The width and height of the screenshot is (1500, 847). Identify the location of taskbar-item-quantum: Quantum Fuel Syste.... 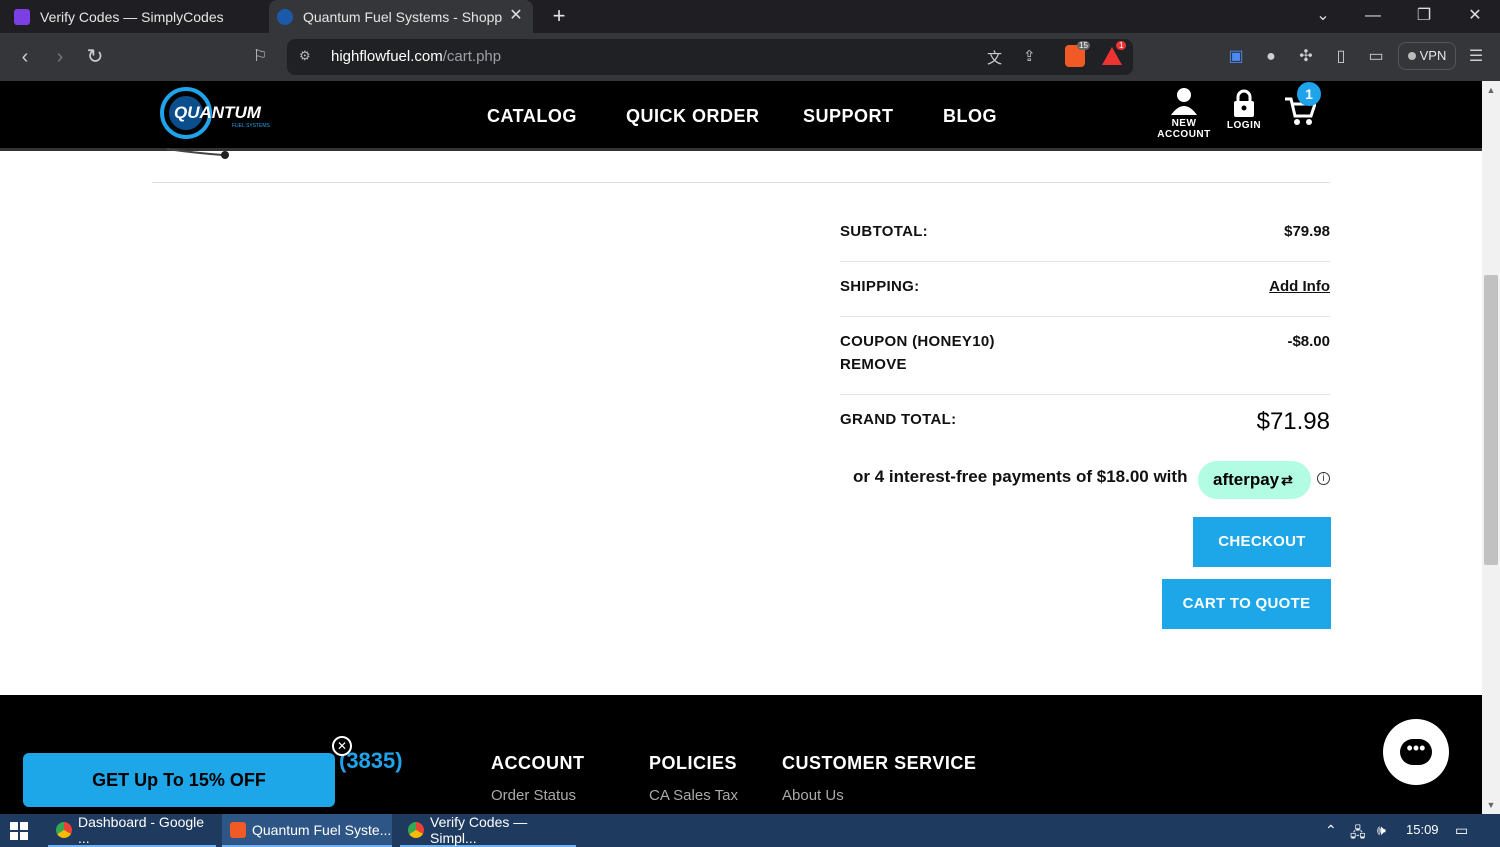
(307, 830).